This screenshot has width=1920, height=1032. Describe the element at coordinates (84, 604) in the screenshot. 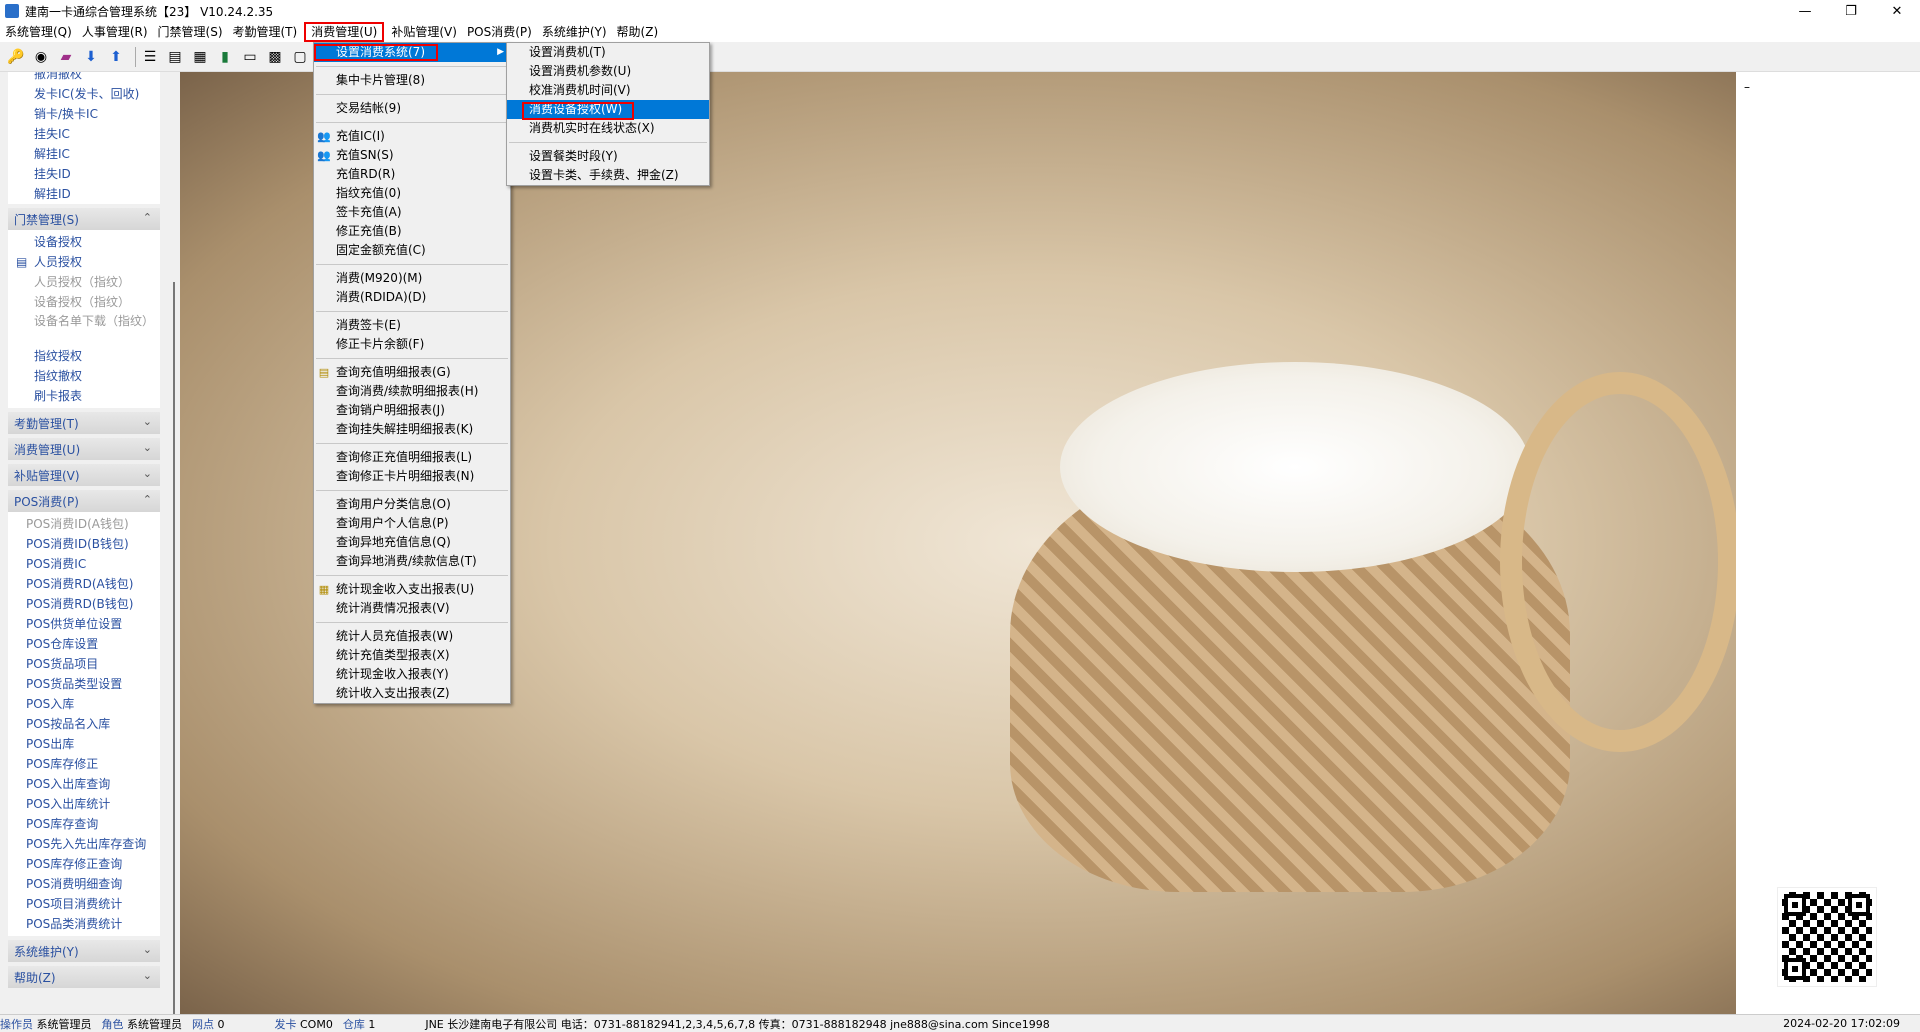

I see `sidebar-item: POS消费RD(B钱包)` at that location.